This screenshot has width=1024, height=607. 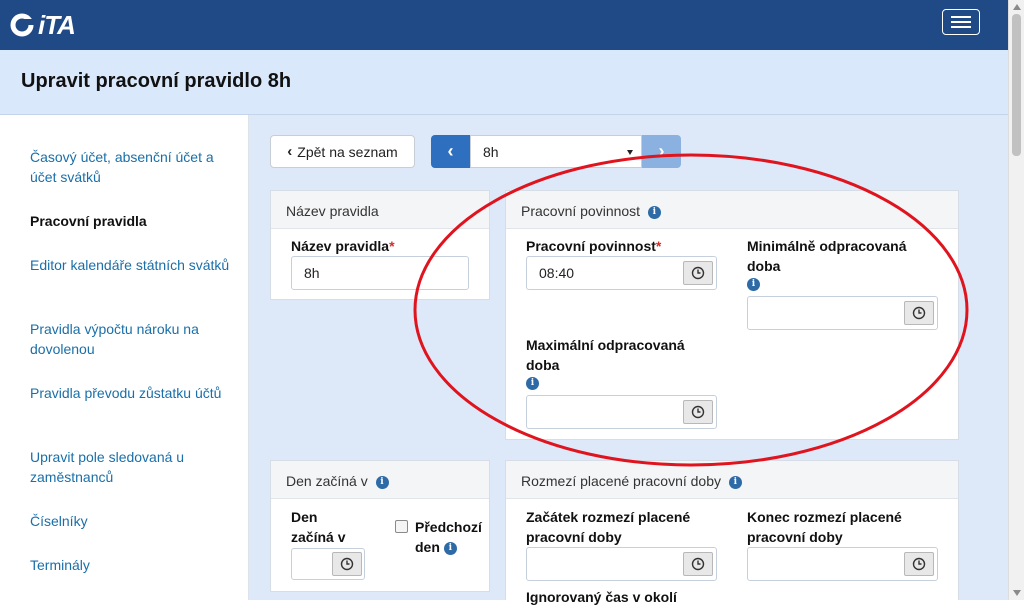 I want to click on rule-name-label: Název pravidla*, so click(x=343, y=246).